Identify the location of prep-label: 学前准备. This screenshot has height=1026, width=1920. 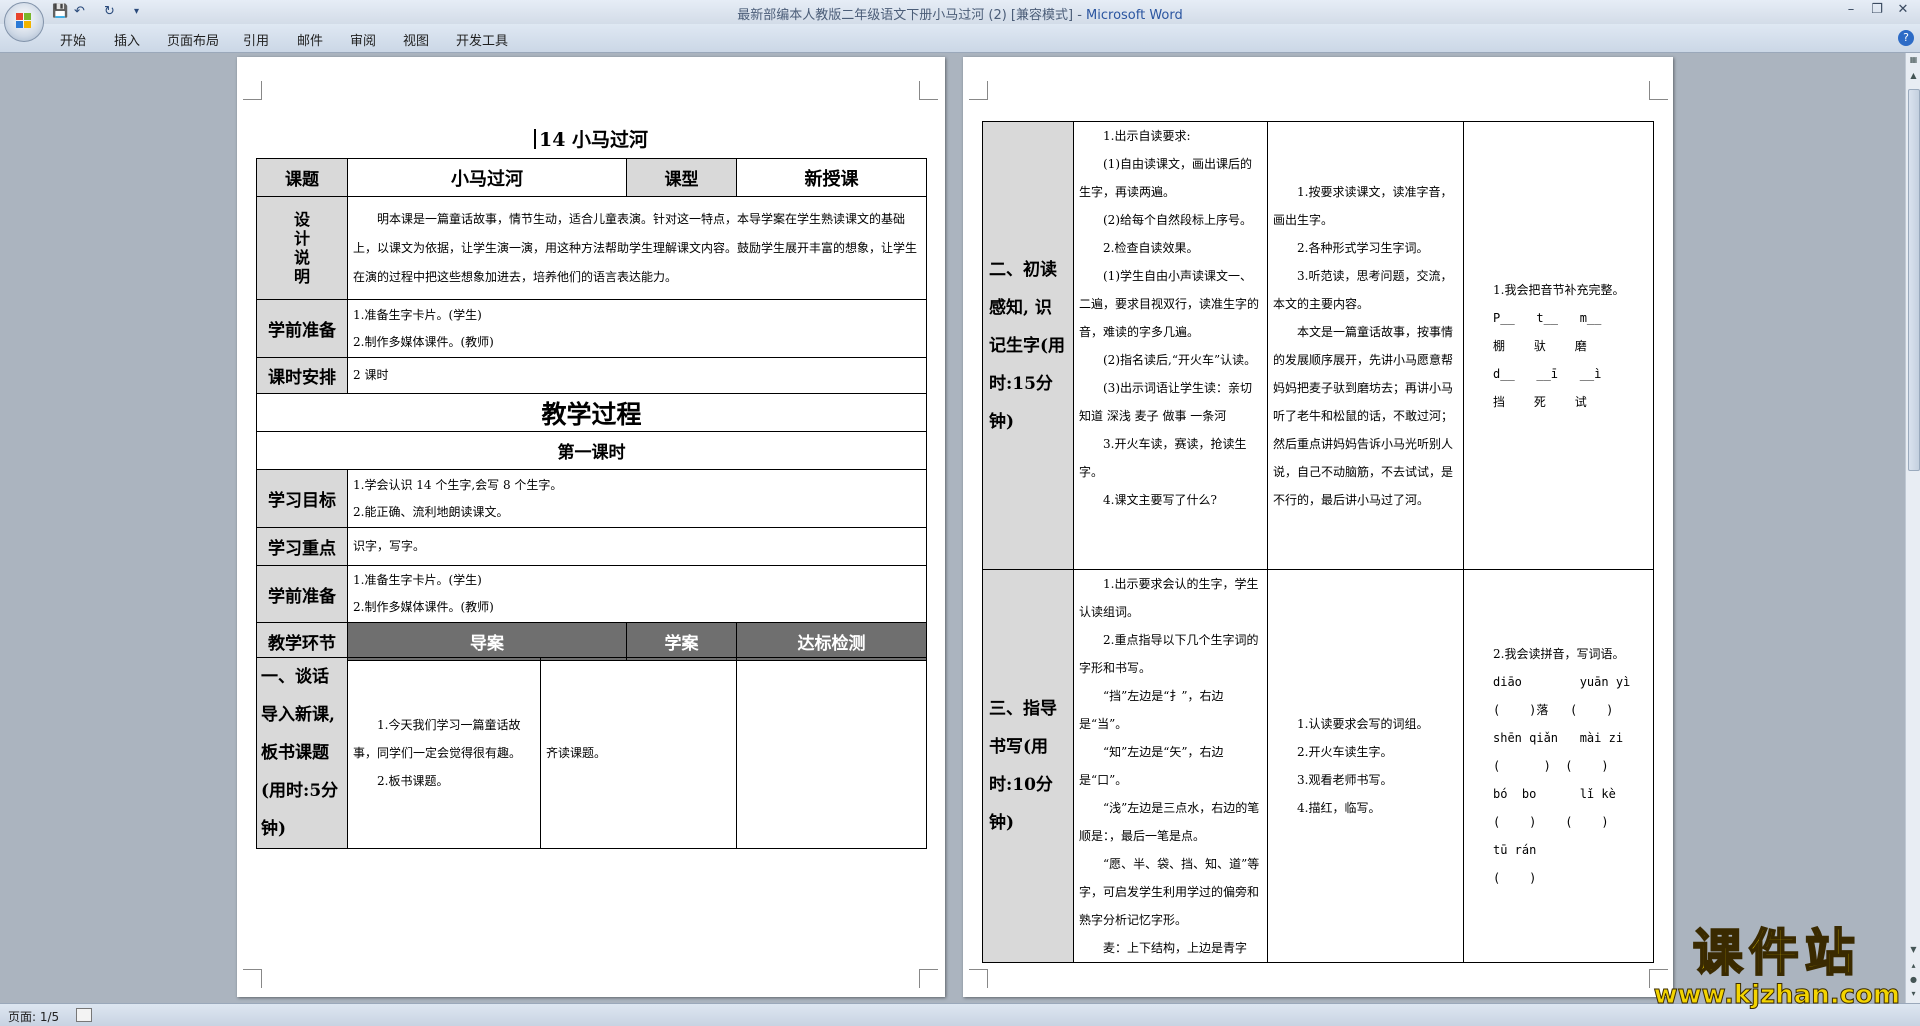
(302, 328).